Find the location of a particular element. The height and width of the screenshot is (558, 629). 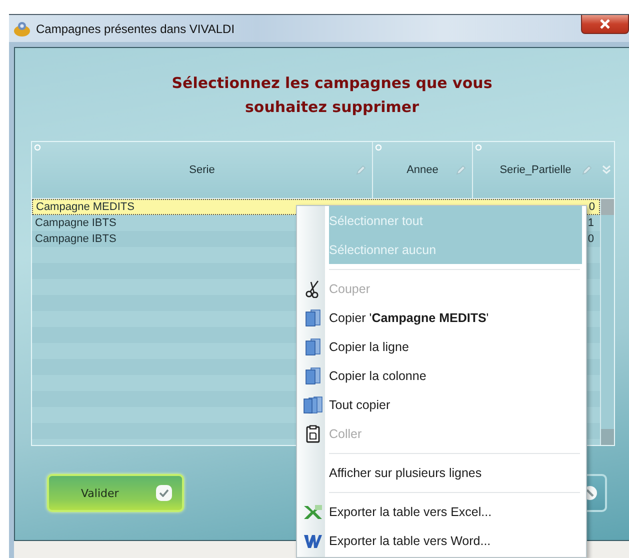

table-cell-text: Campagne IBTS is located at coordinates (76, 239).